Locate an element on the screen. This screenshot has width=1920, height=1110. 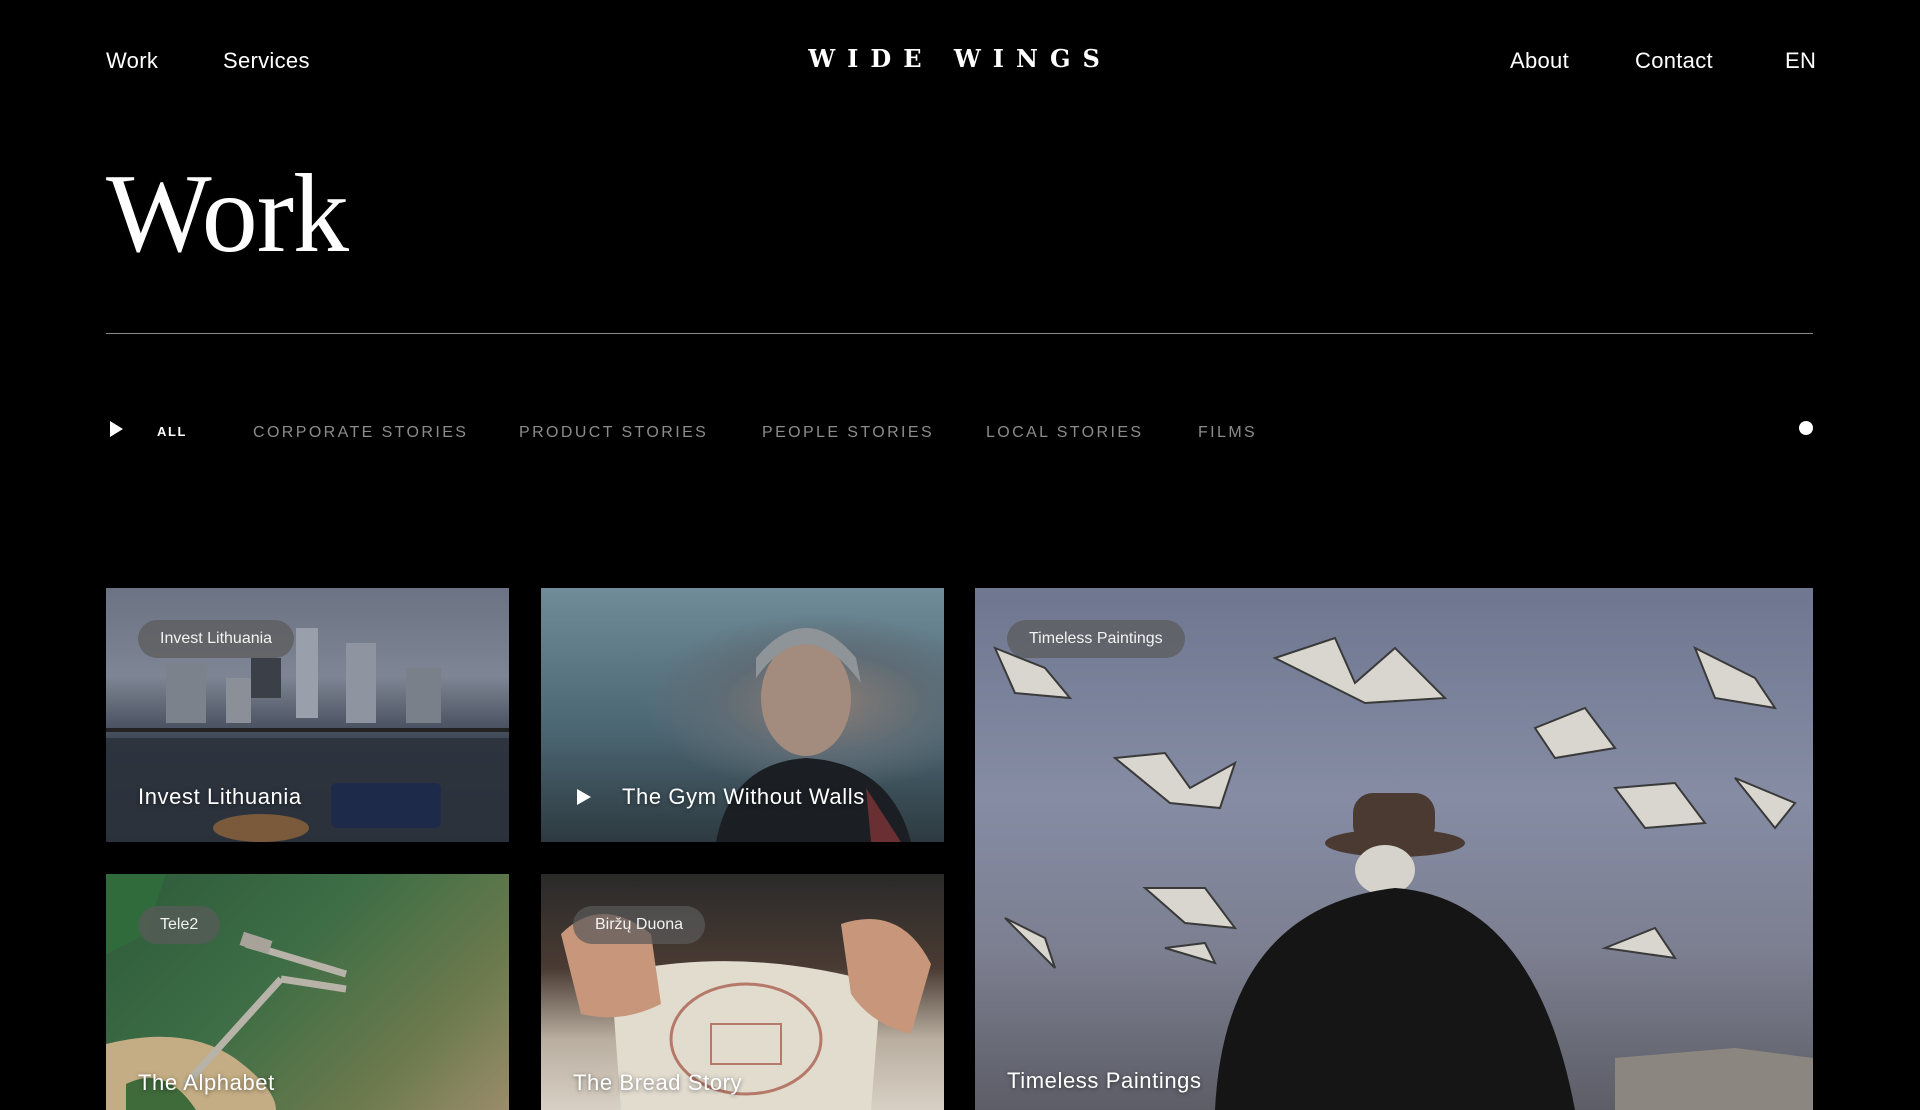
project-title: Timeless Paintings is located at coordinates (1104, 1080).